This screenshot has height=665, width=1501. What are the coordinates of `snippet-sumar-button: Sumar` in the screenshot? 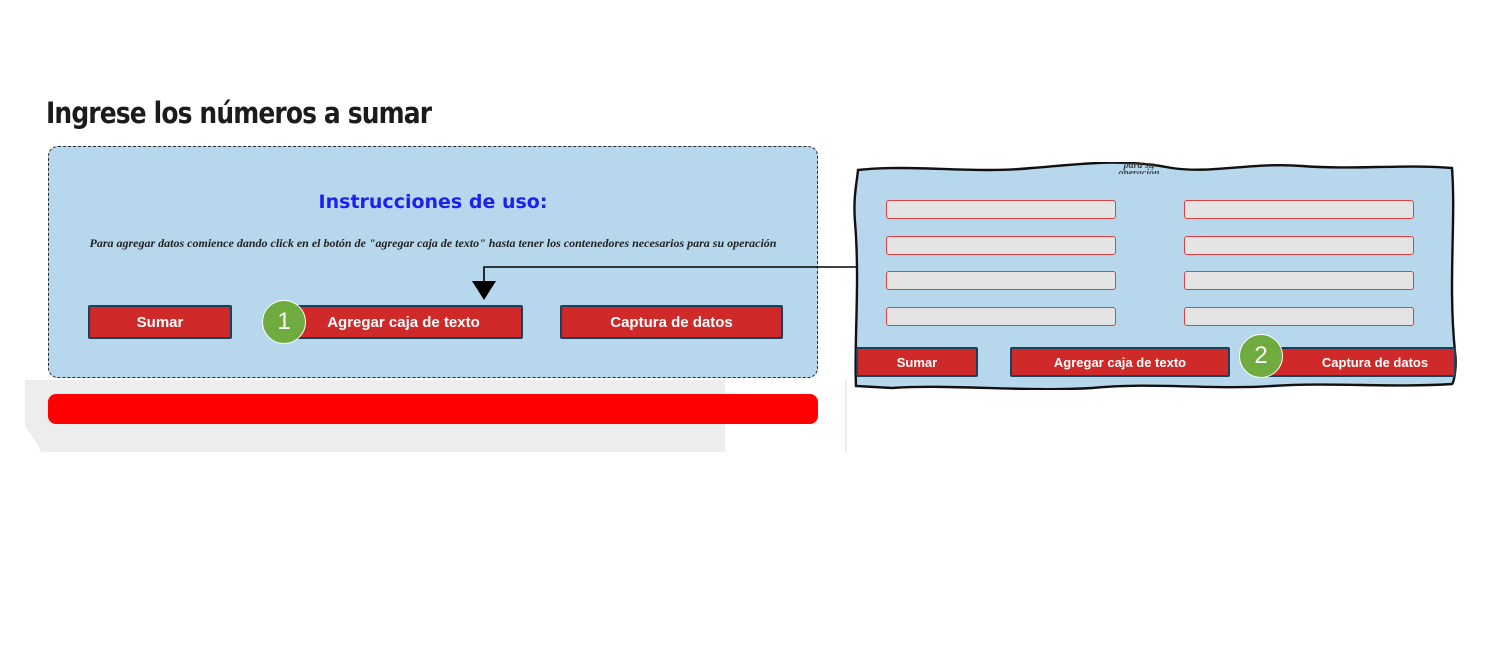 It's located at (917, 362).